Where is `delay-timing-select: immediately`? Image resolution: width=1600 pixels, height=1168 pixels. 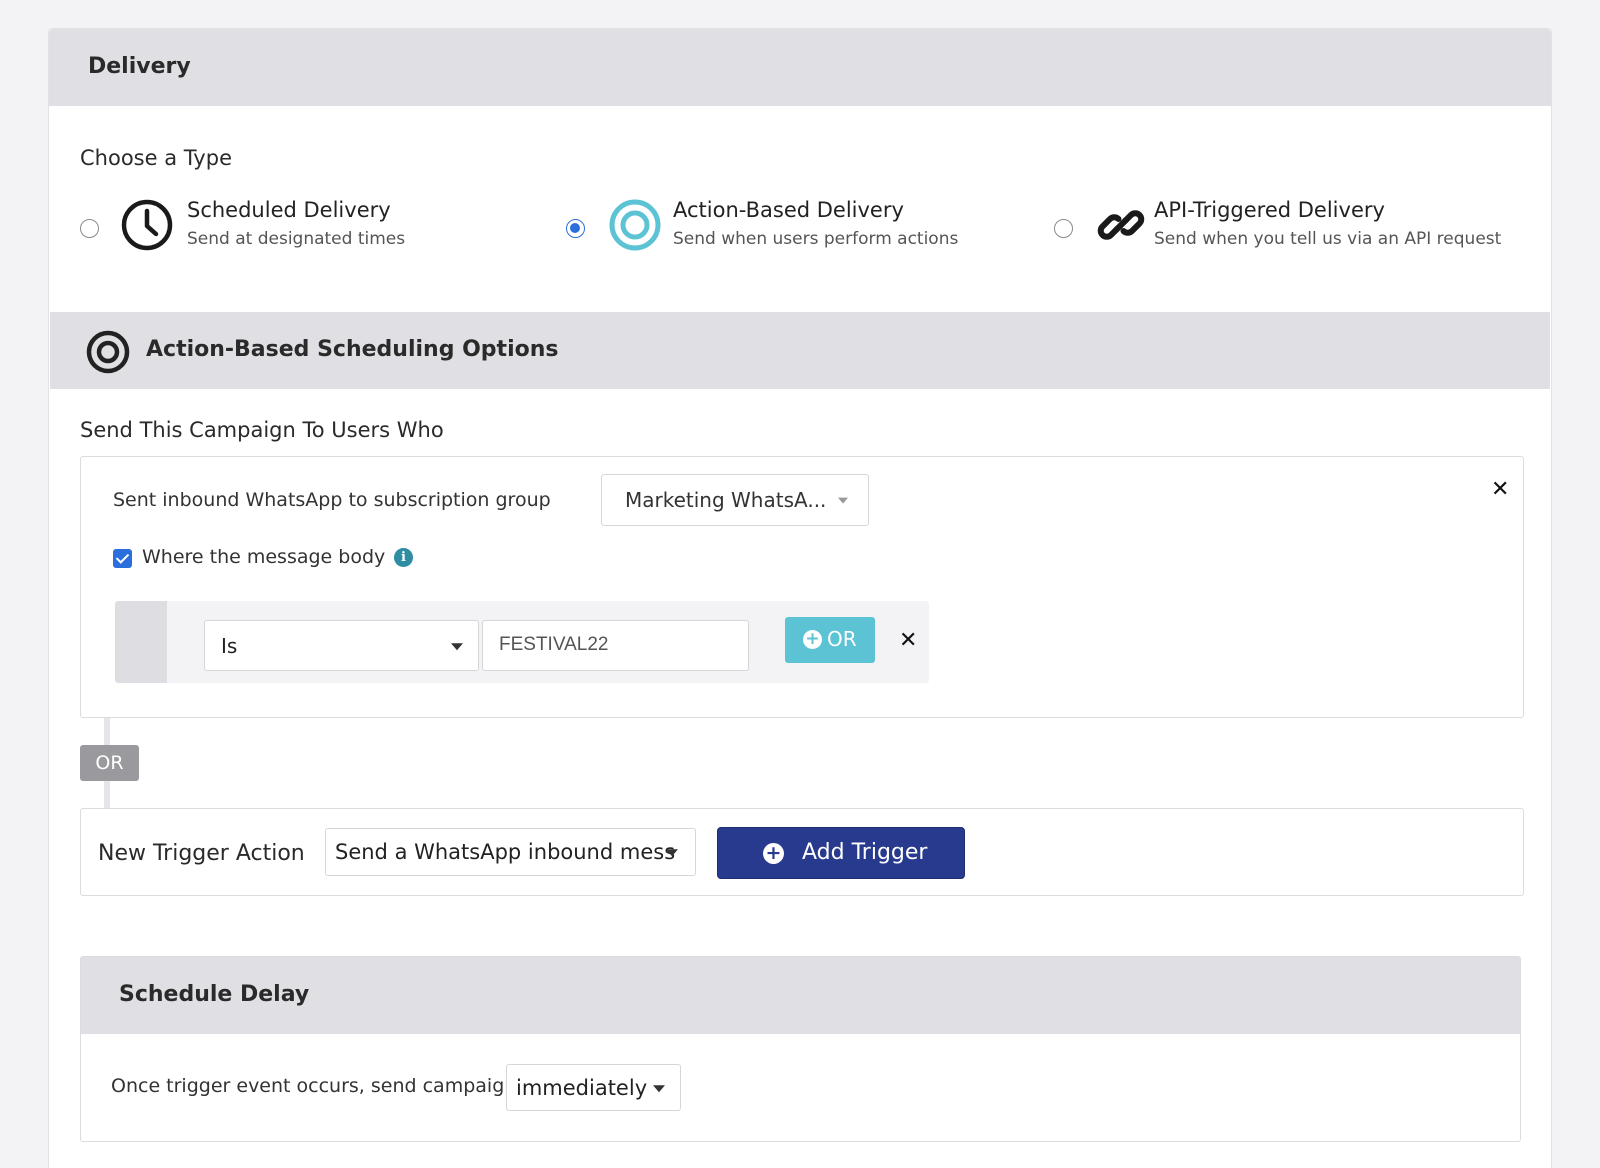
delay-timing-select: immediately is located at coordinates (593, 1087).